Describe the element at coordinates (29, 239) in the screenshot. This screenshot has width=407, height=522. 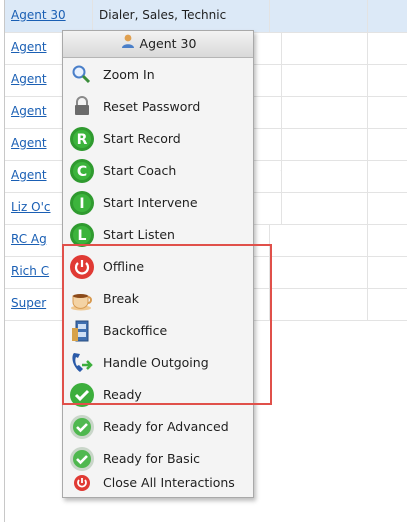
I see `agent-name-link: RC Ag` at that location.